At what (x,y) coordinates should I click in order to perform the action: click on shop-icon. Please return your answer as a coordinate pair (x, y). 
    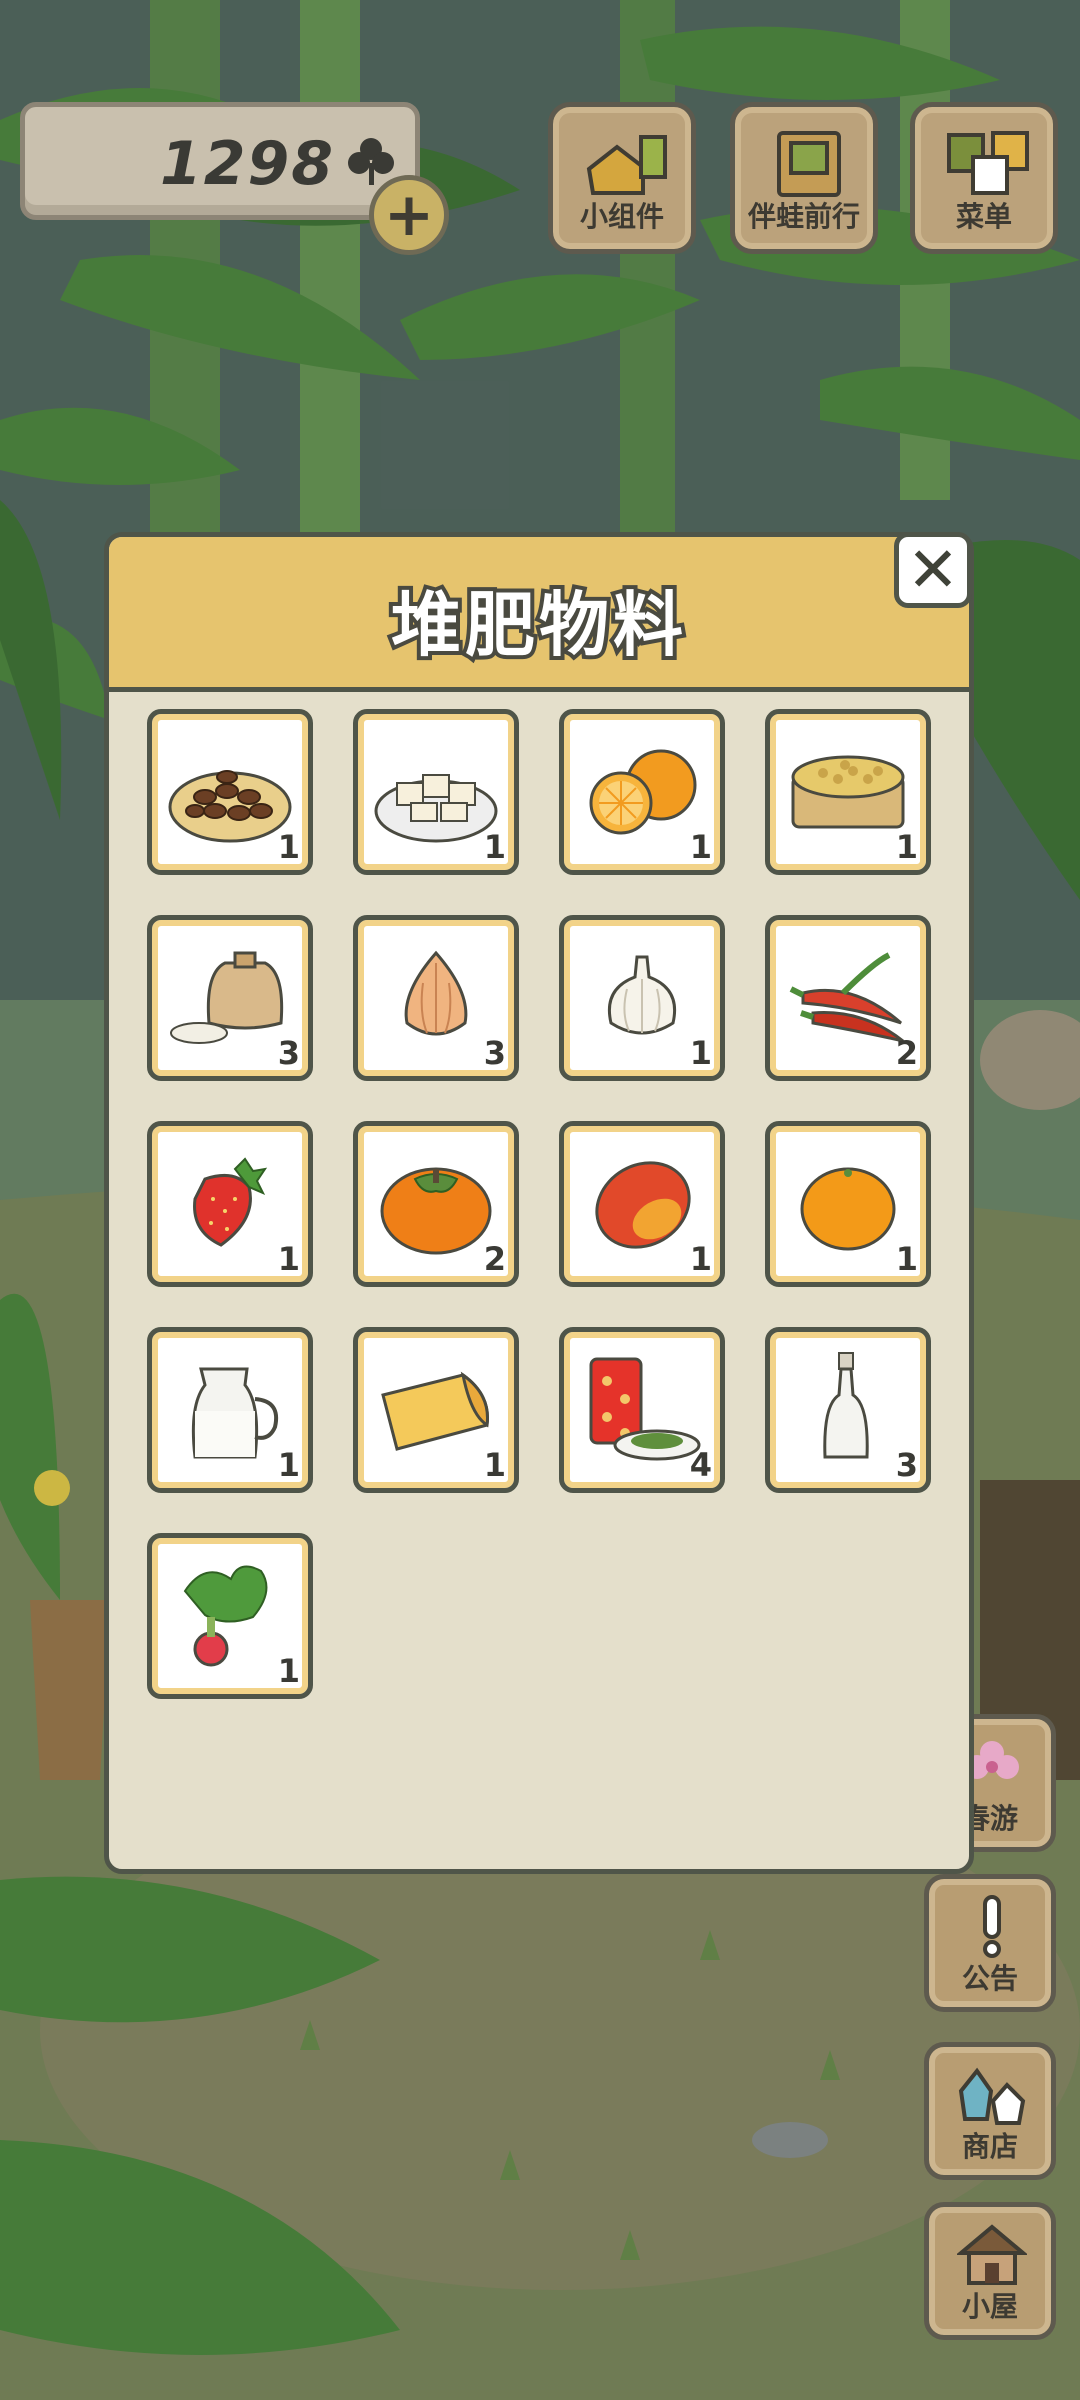
    Looking at the image, I should click on (992, 2096).